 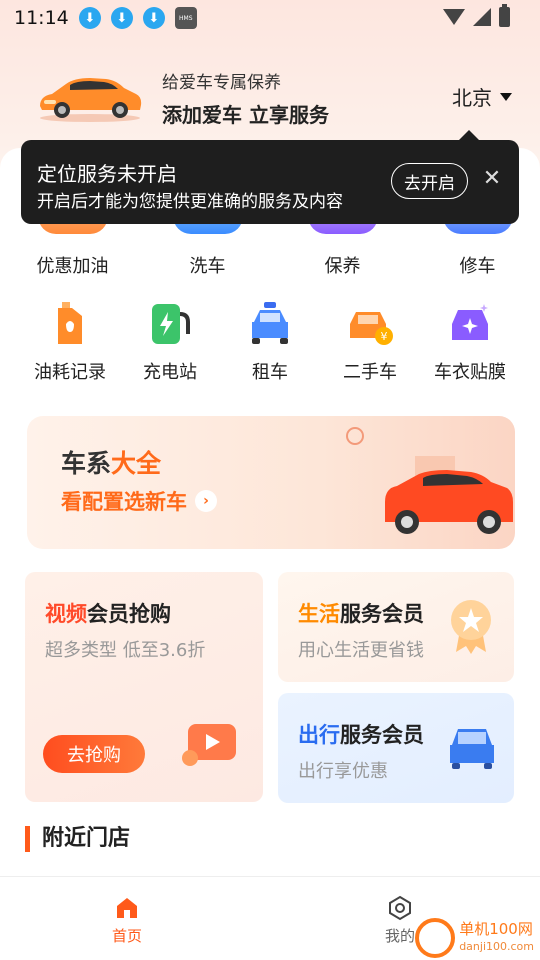 I want to click on location-tip: 定位服务未开启 开启后才能为您提供更准确的服务及内容 去开启 ✕, so click(x=270, y=177).